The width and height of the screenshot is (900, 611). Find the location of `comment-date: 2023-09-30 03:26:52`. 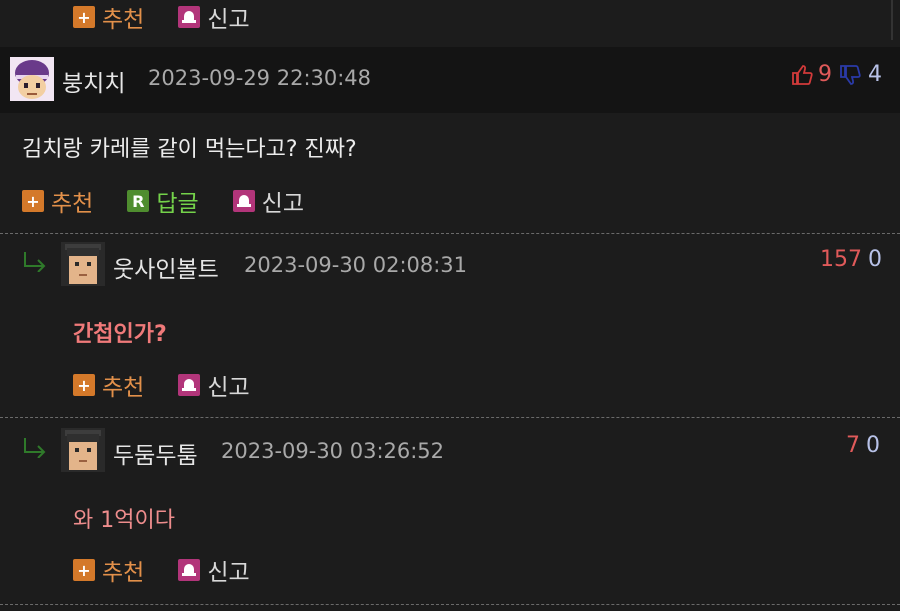

comment-date: 2023-09-30 03:26:52 is located at coordinates (333, 451).